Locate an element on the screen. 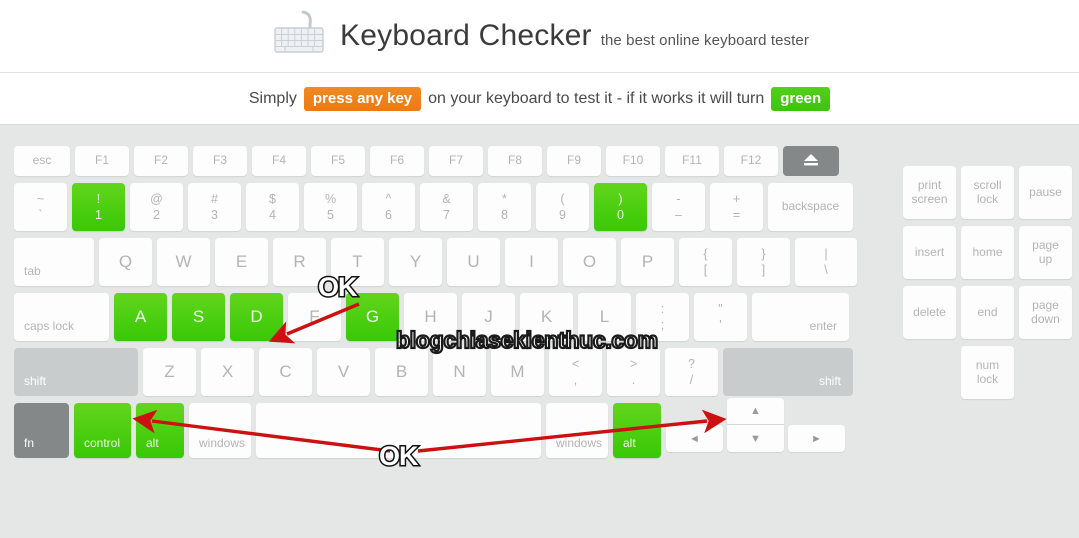 The width and height of the screenshot is (1079, 538). key-i: I is located at coordinates (531, 262).